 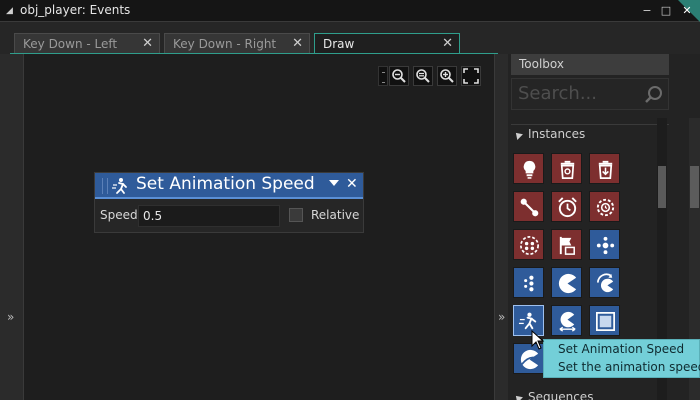 I want to click on sprite-alpha-icon, so click(x=604, y=320).